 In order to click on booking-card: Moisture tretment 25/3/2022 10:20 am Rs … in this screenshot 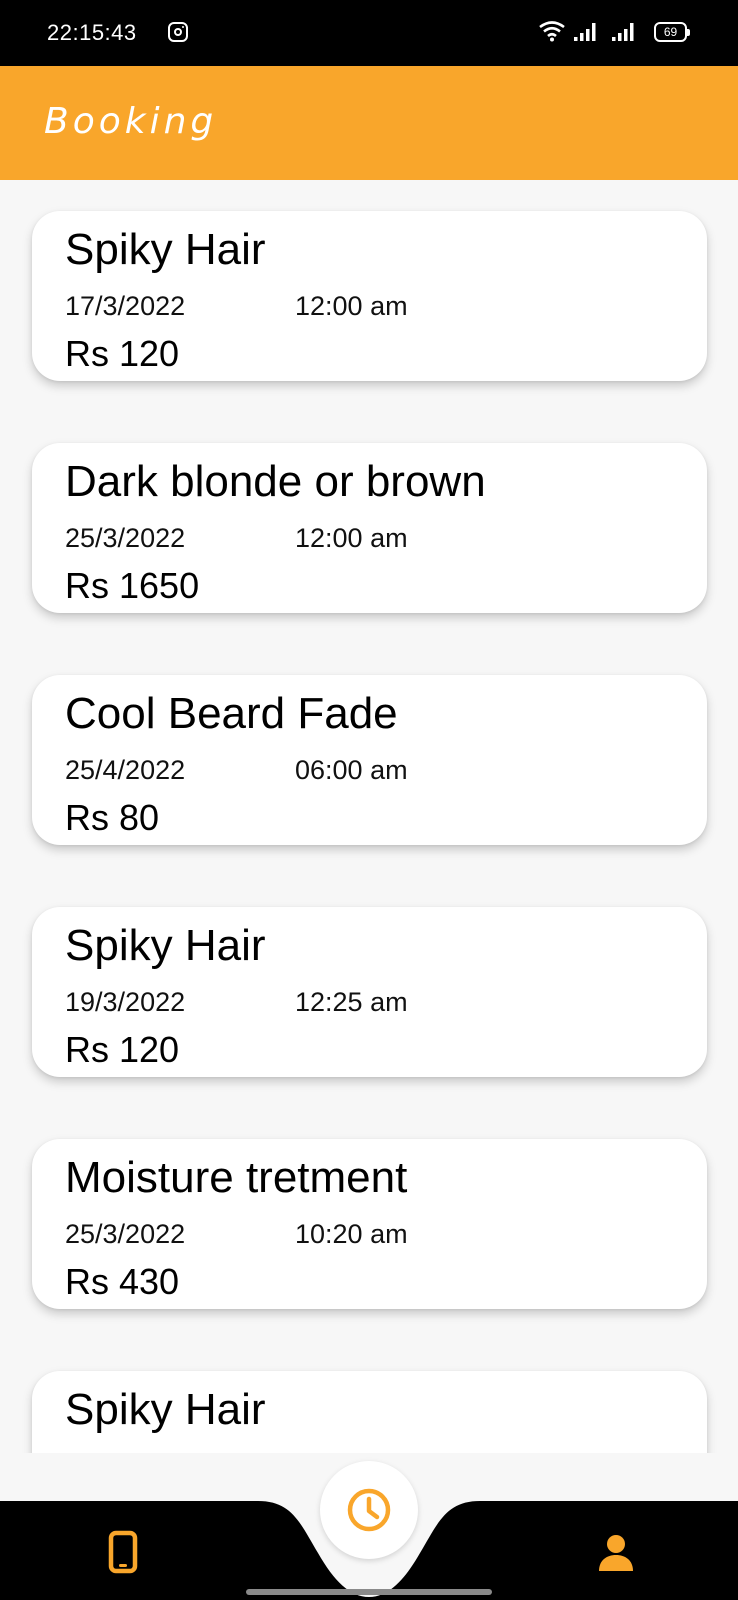, I will do `click(369, 1224)`.